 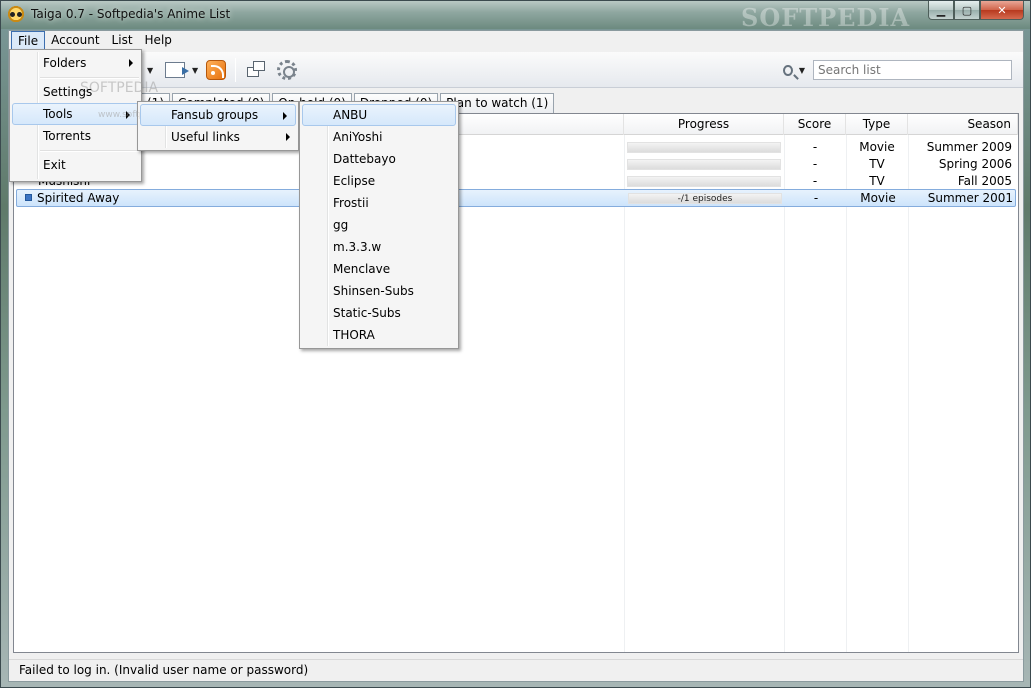 I want to click on search-input, so click(x=912, y=70).